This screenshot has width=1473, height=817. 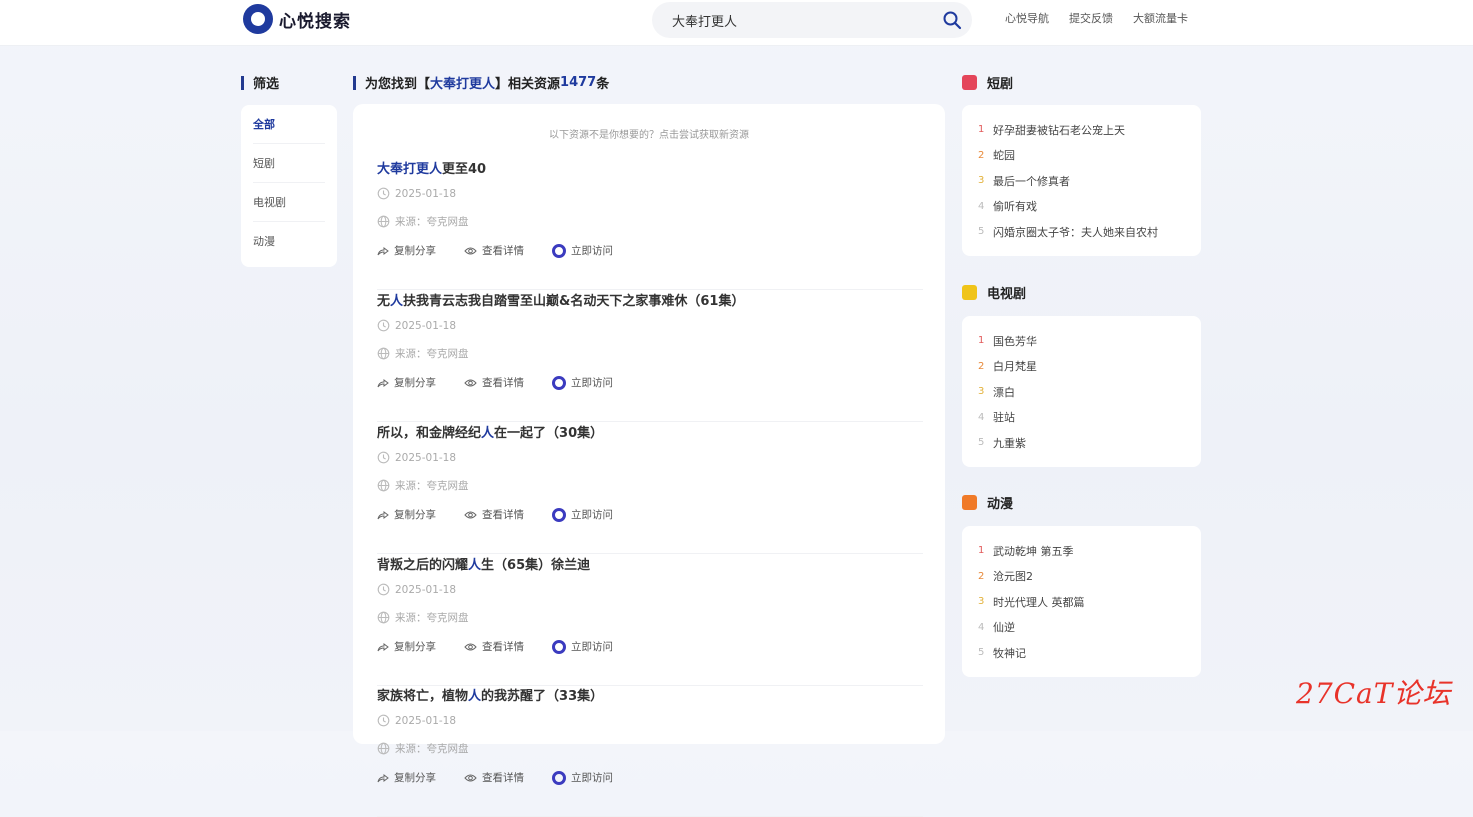 What do you see at coordinates (969, 292) in the screenshot?
I see `tv-icon` at bounding box center [969, 292].